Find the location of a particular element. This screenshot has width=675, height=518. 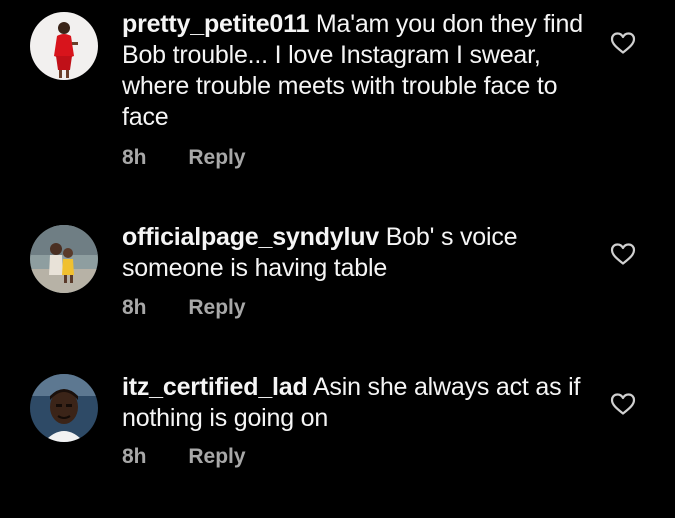

avatar-man-portrait-icon is located at coordinates (64, 408).